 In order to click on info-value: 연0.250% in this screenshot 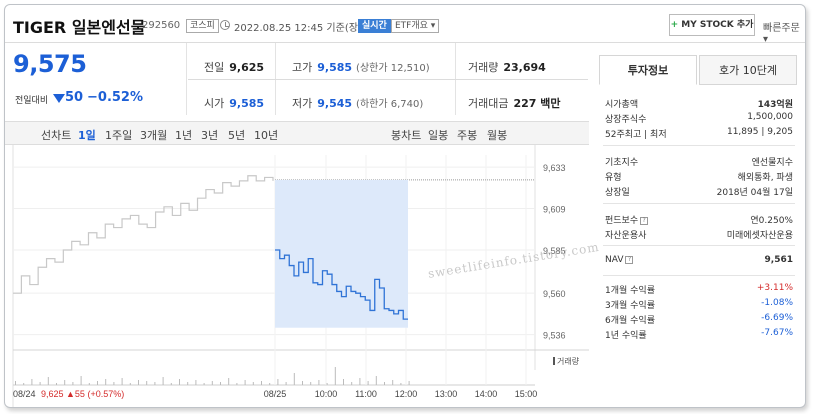, I will do `click(771, 221)`.